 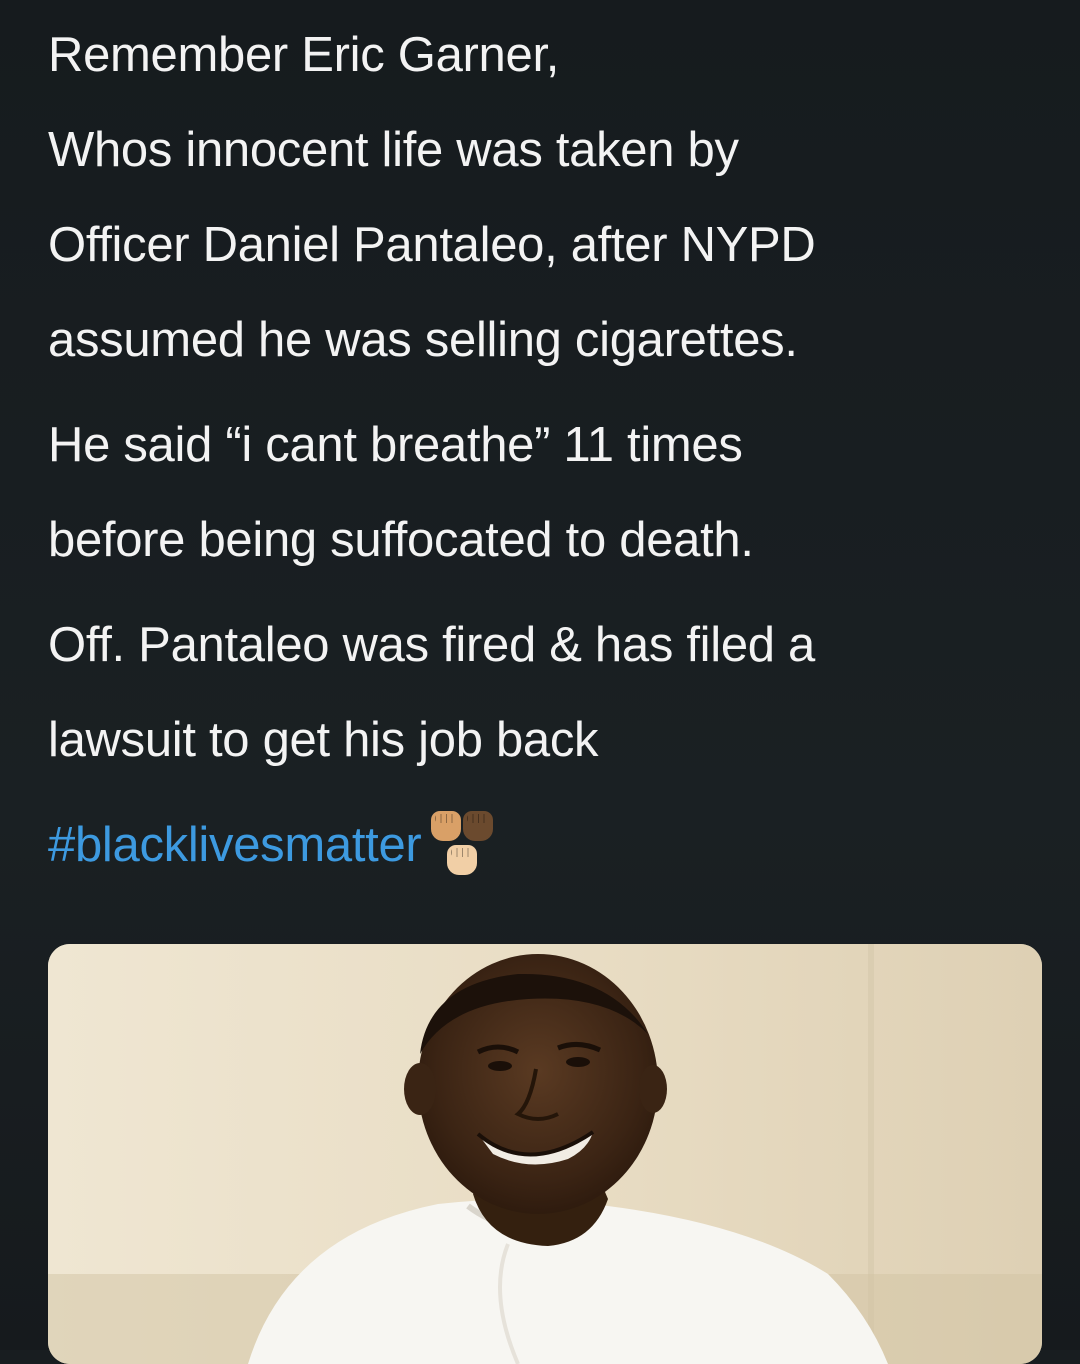 What do you see at coordinates (395, 445) in the screenshot?
I see `tweet-line: He said “i cant breathe” 11 times` at bounding box center [395, 445].